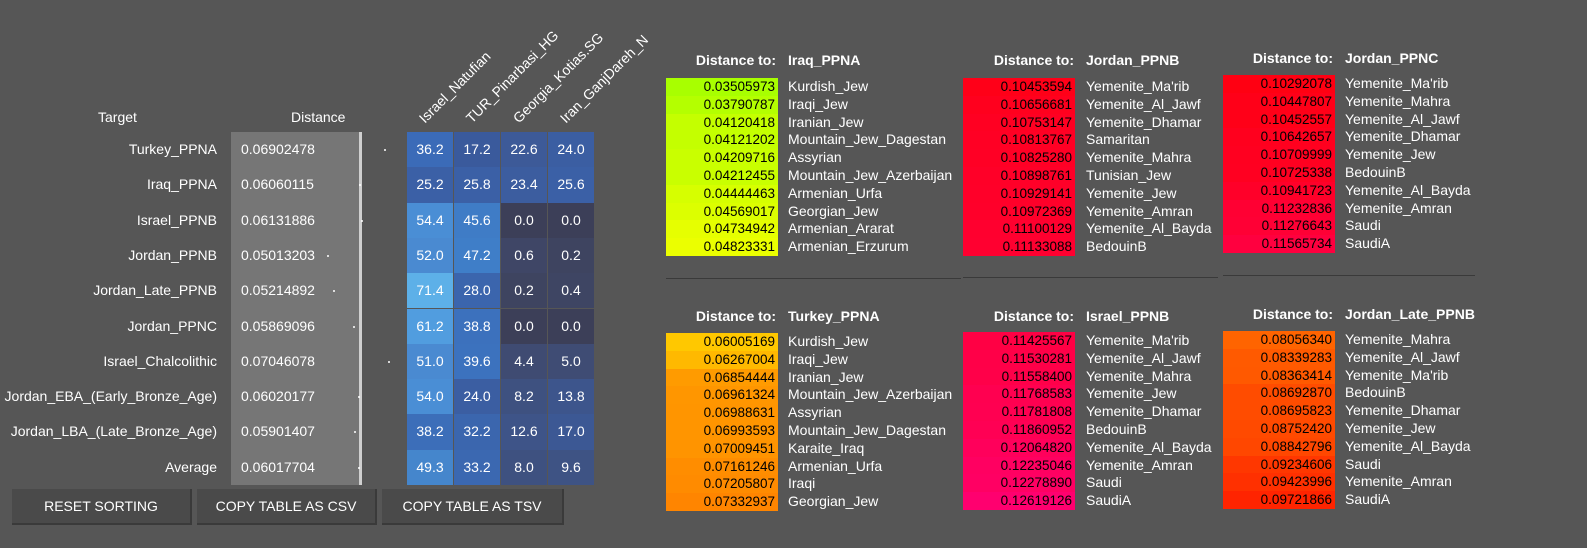 This screenshot has height=548, width=1587. What do you see at coordinates (524, 432) in the screenshot?
I see `row-value-cell: 12.6` at bounding box center [524, 432].